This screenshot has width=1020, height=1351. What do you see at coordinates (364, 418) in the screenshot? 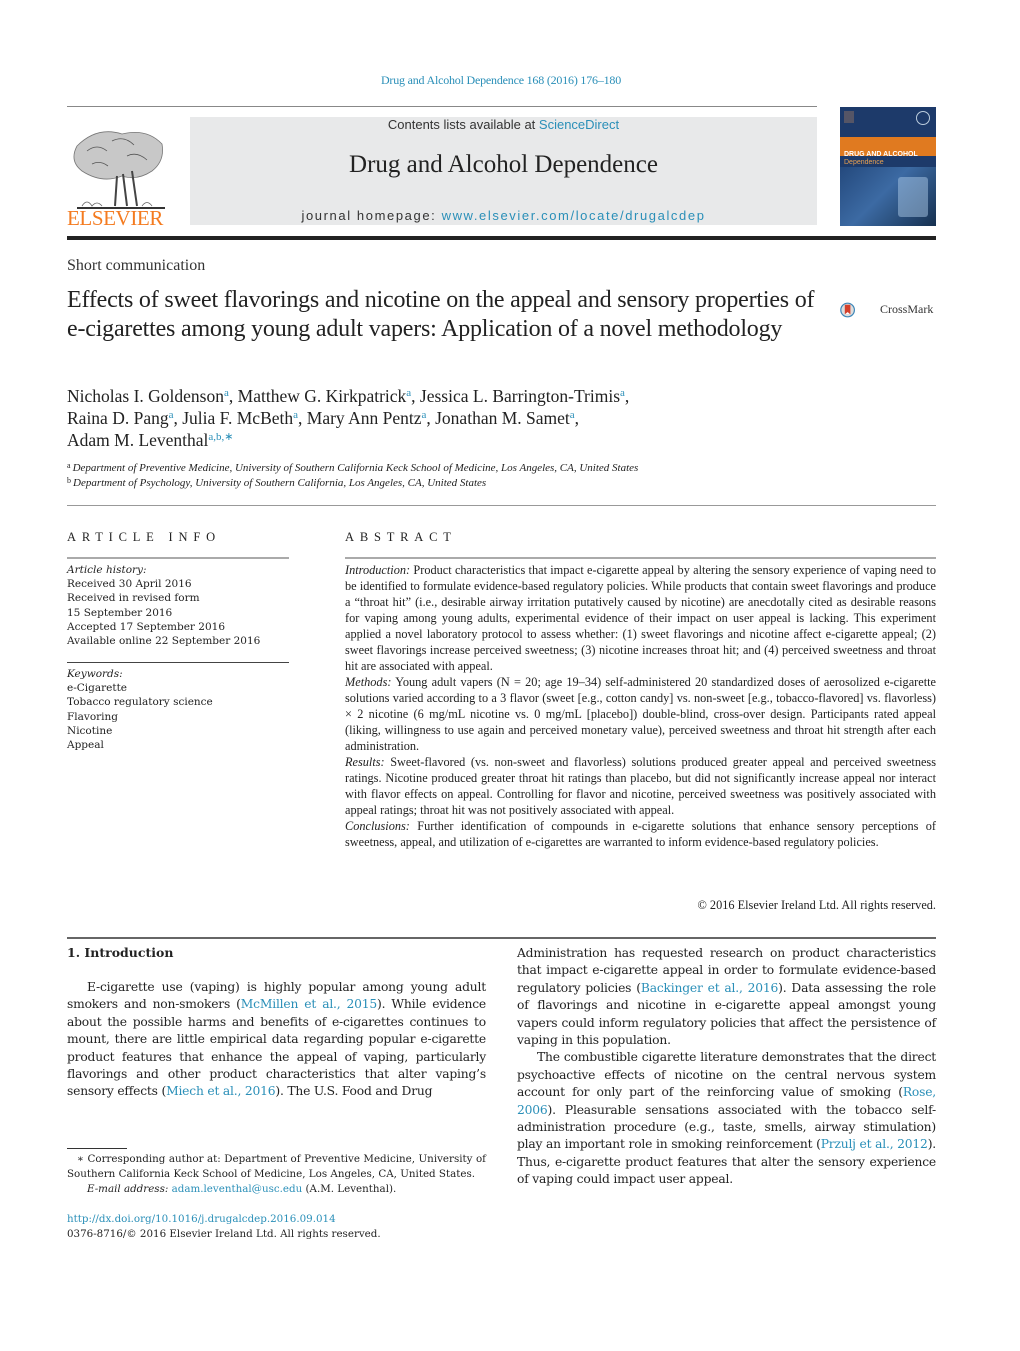
I see `author-name: Mary Ann Pentz` at bounding box center [364, 418].